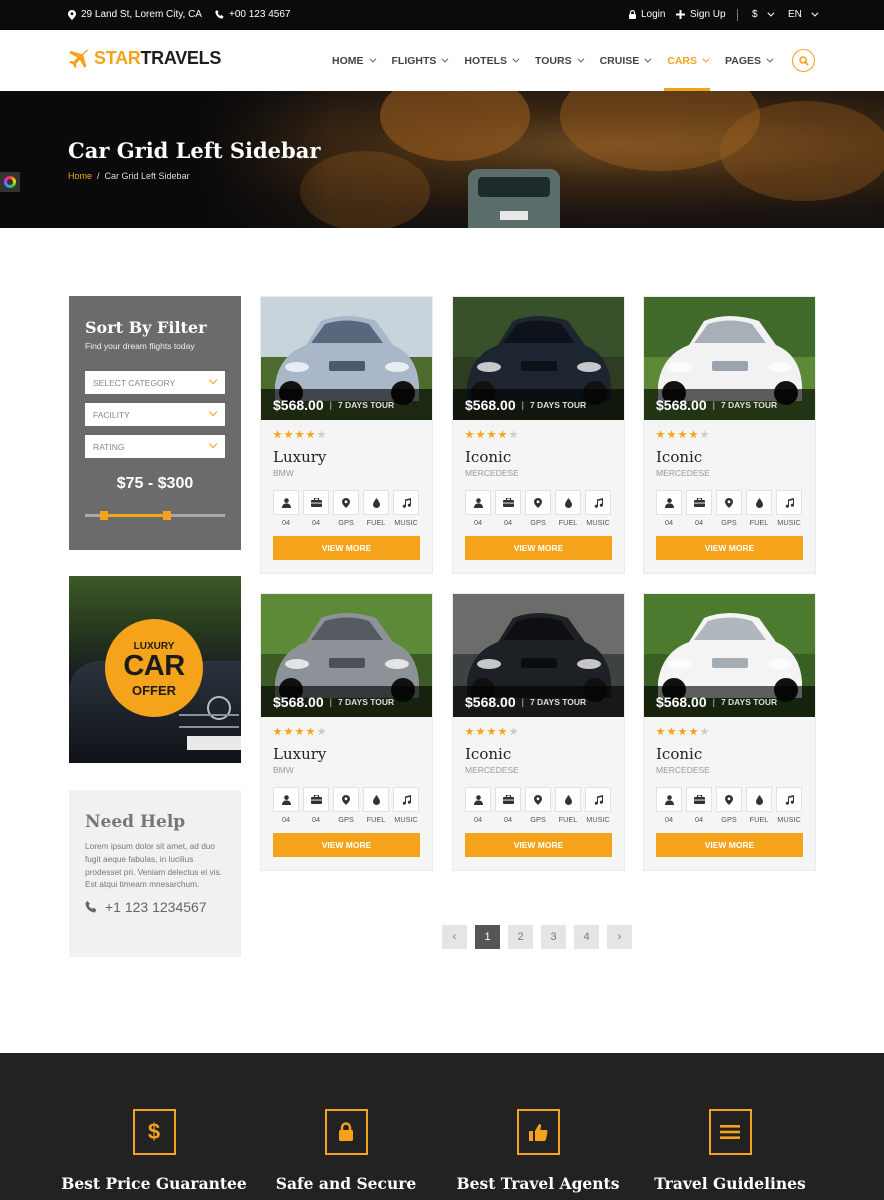  I want to click on lock-icon, so click(346, 1132).